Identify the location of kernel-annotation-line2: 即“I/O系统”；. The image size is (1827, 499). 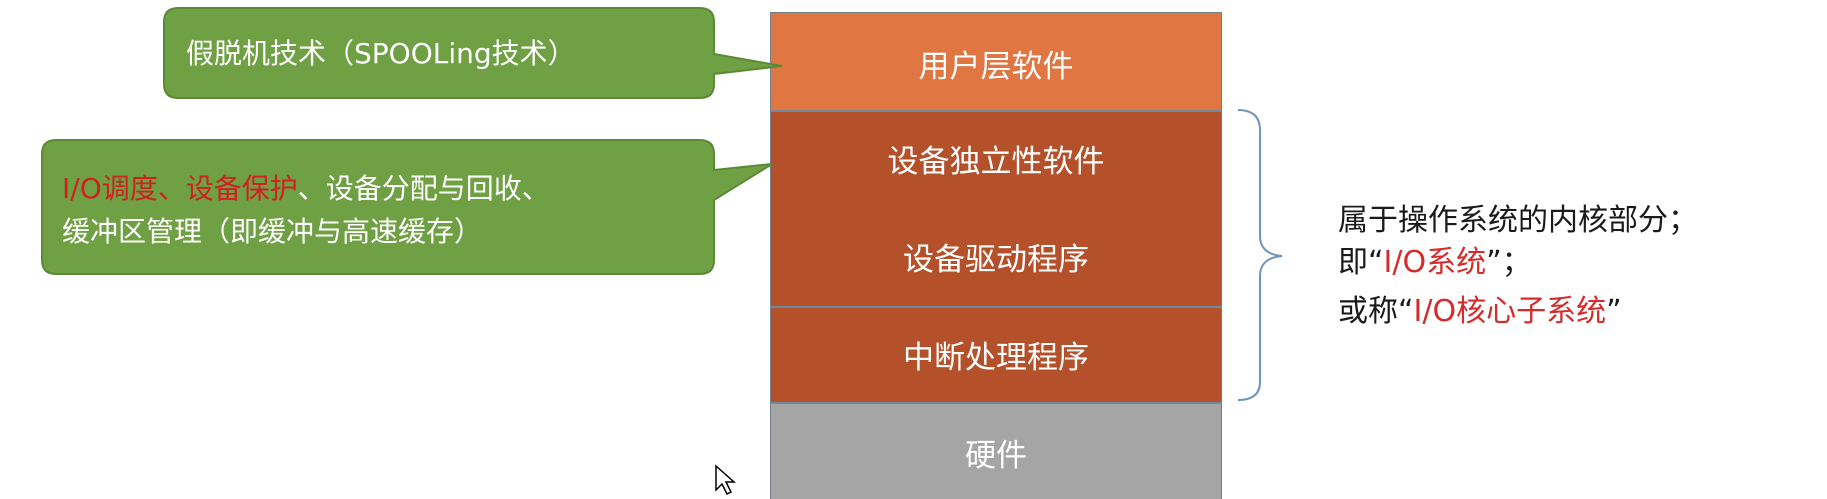
(1435, 259).